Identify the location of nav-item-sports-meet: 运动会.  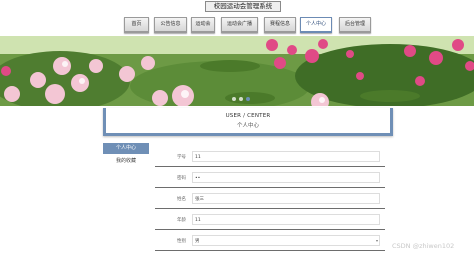
(203, 25).